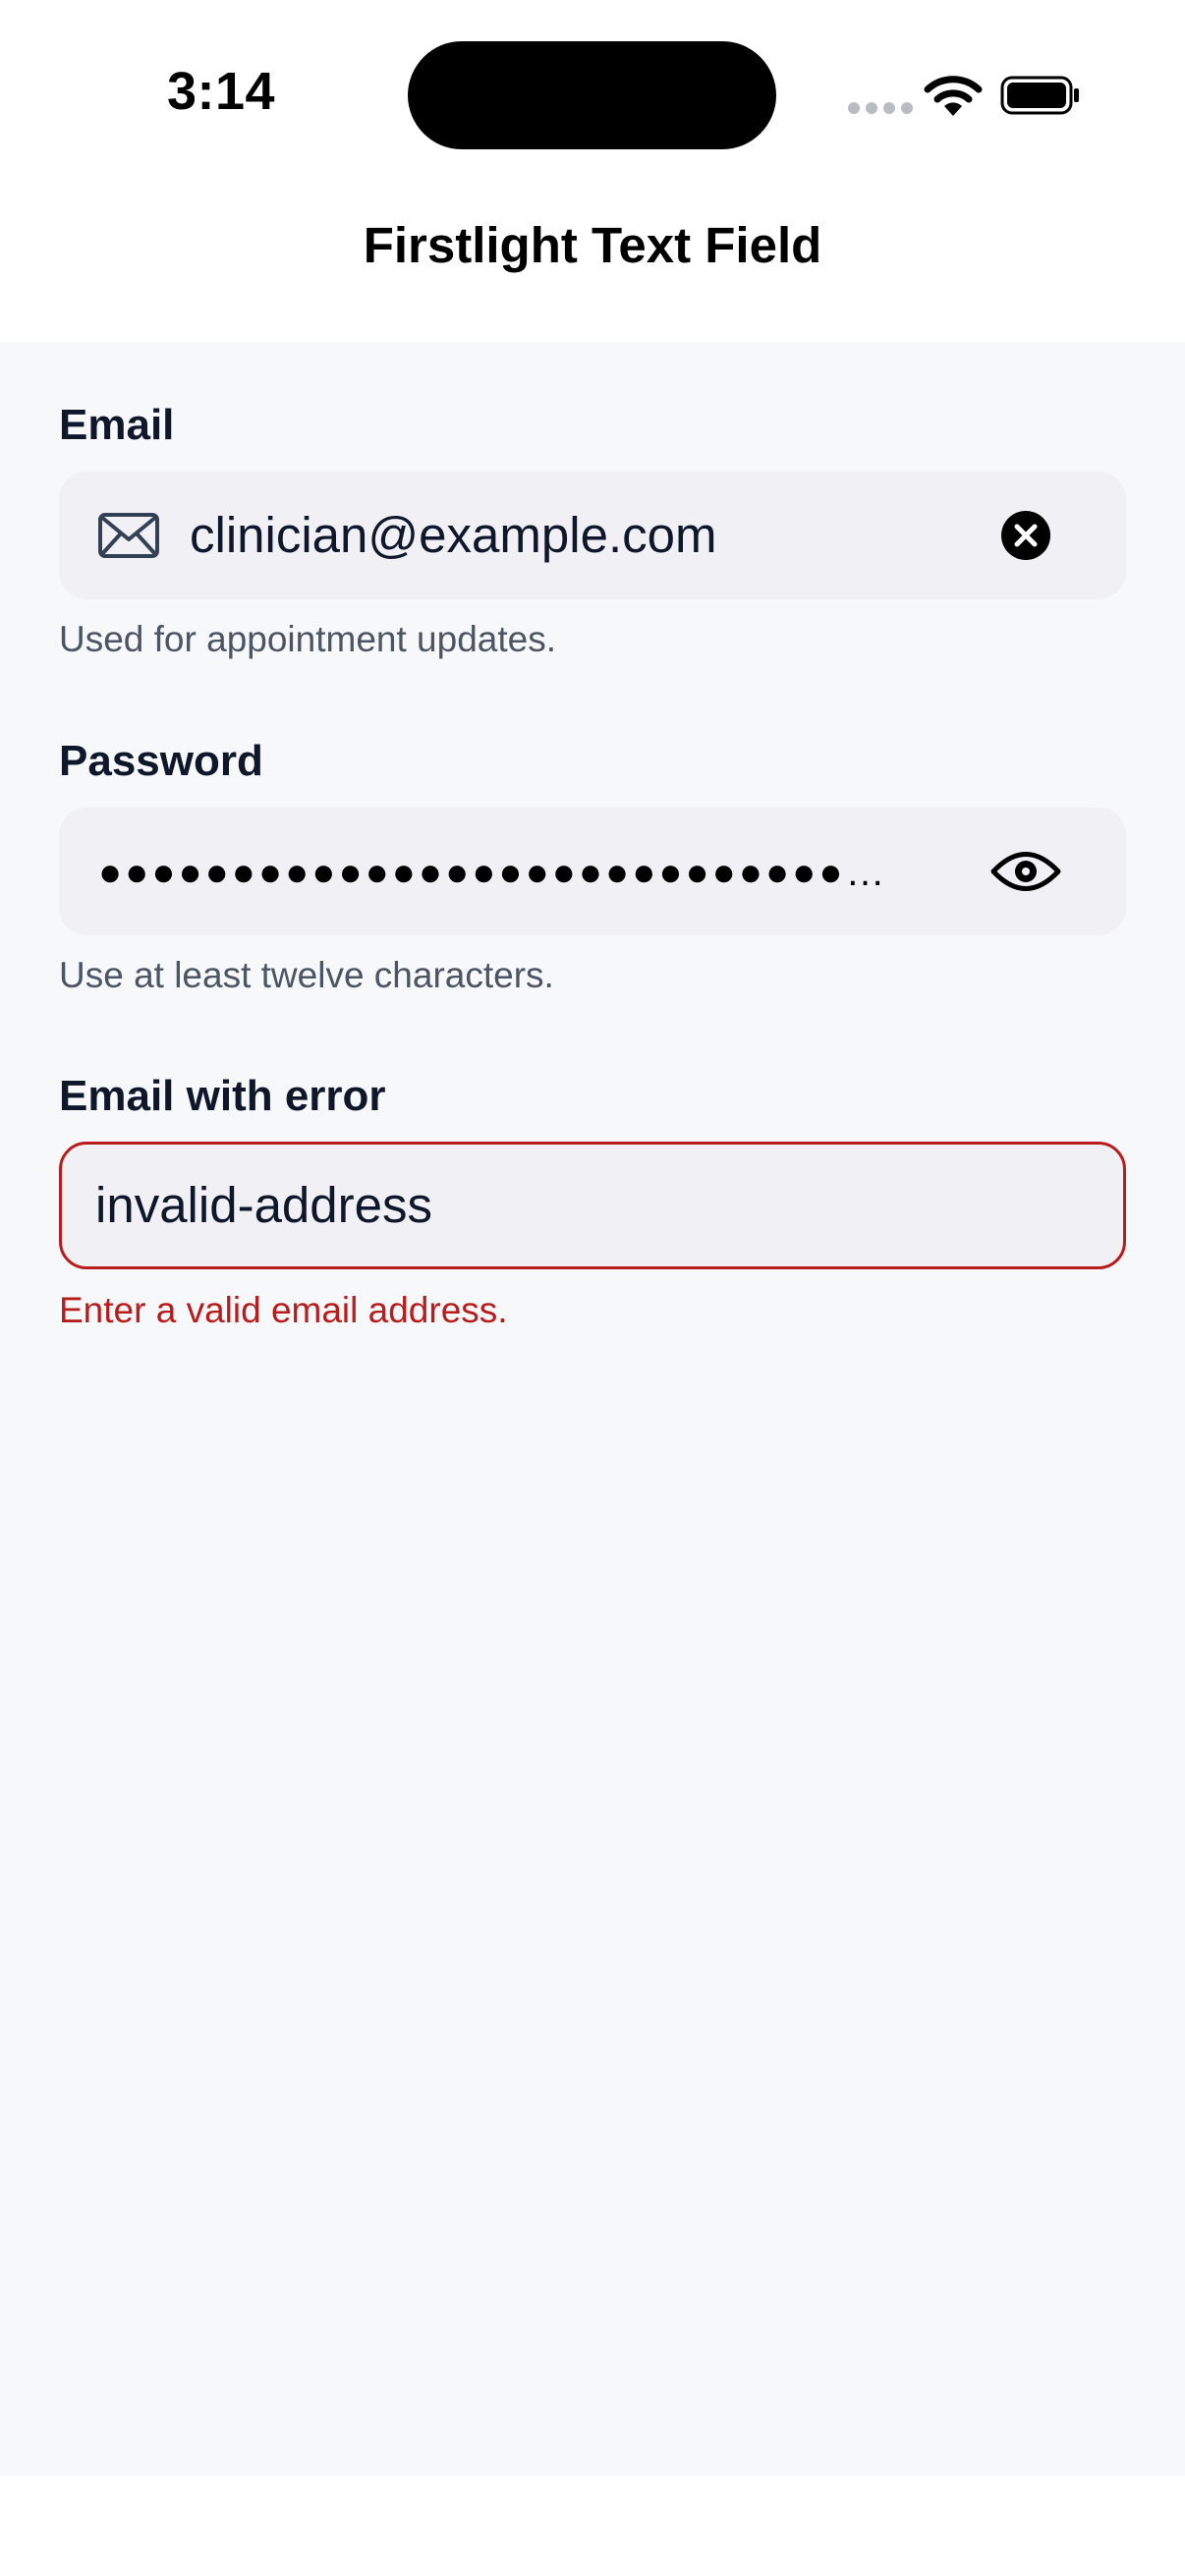 This screenshot has width=1185, height=2576. What do you see at coordinates (223, 1096) in the screenshot?
I see `email-error-label: Email with error` at bounding box center [223, 1096].